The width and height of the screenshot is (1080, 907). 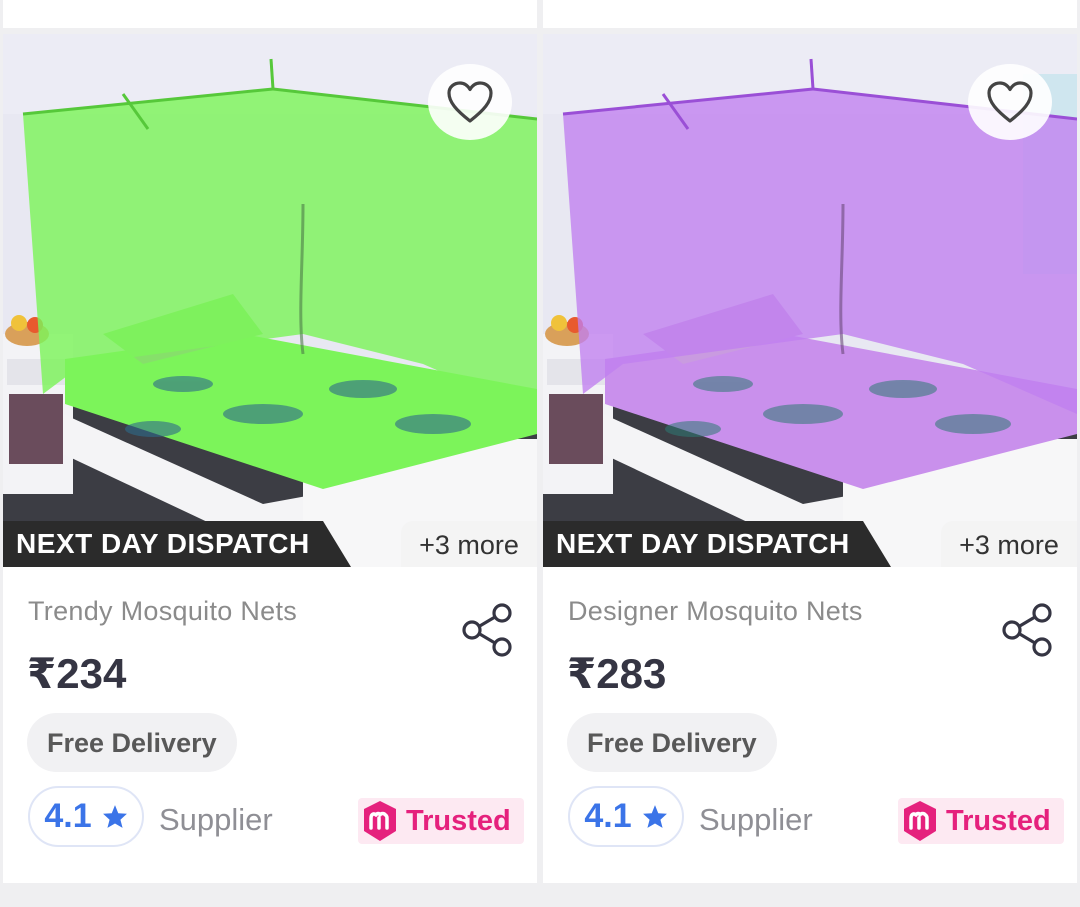 What do you see at coordinates (617, 673) in the screenshot?
I see `product-price: ₹283` at bounding box center [617, 673].